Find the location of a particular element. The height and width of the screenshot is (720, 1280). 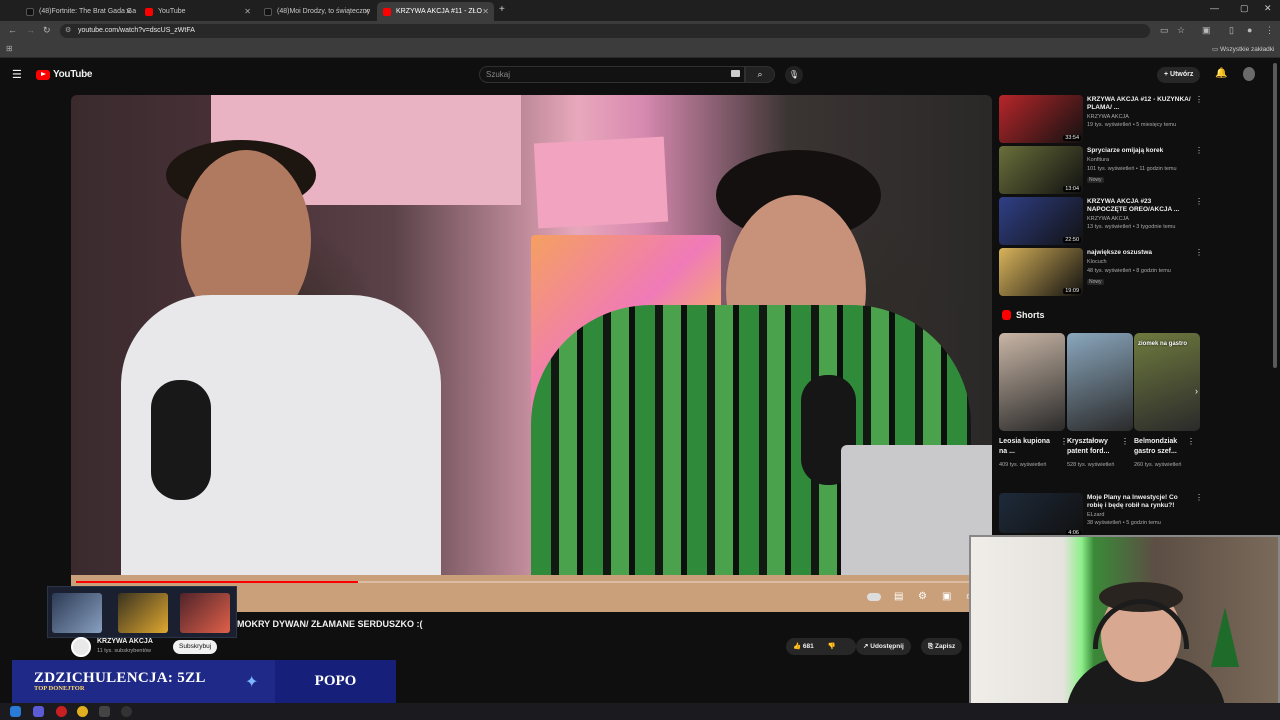

short-views: 260 tys. wyświetleń is located at coordinates (1158, 465).